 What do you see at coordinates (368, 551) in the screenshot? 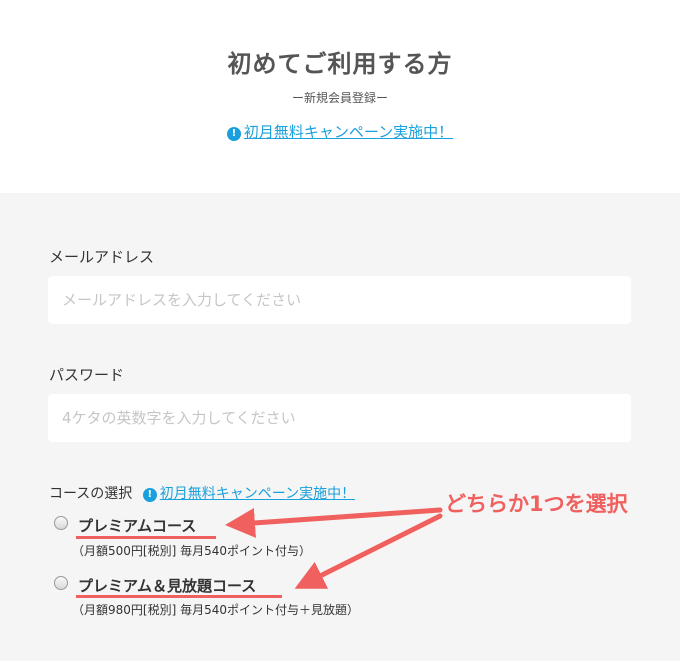
I see `arrow-to-premium-unlimited` at bounding box center [368, 551].